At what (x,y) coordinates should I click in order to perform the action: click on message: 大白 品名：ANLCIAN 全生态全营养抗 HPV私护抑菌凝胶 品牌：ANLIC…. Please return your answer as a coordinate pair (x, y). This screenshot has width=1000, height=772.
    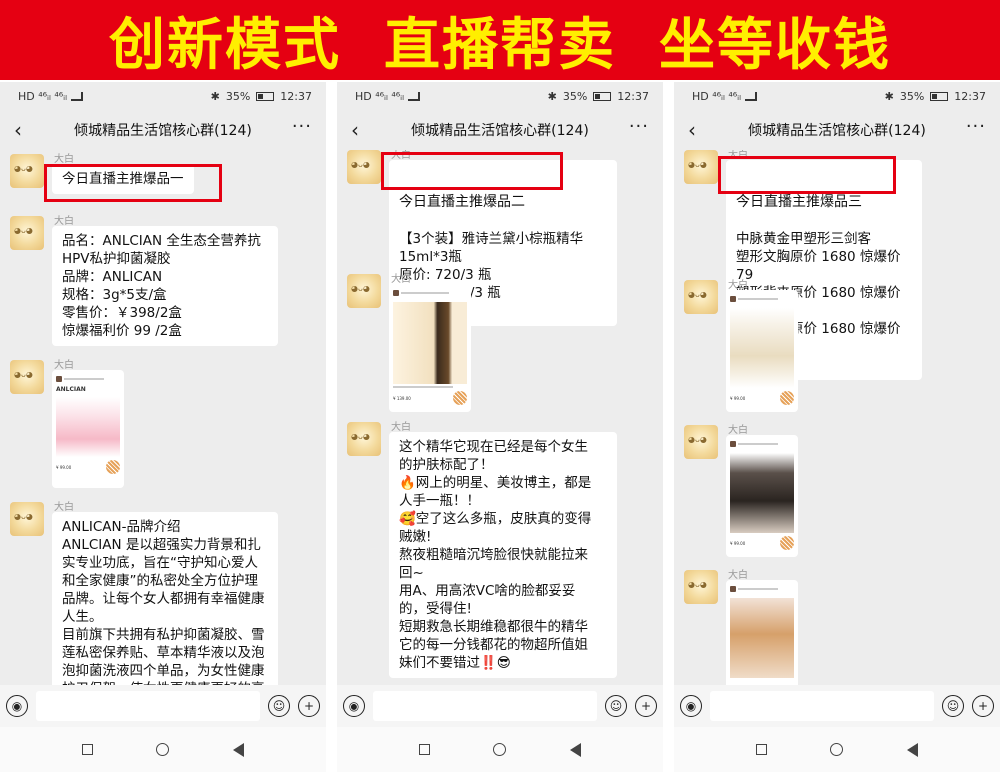
    Looking at the image, I should click on (160, 281).